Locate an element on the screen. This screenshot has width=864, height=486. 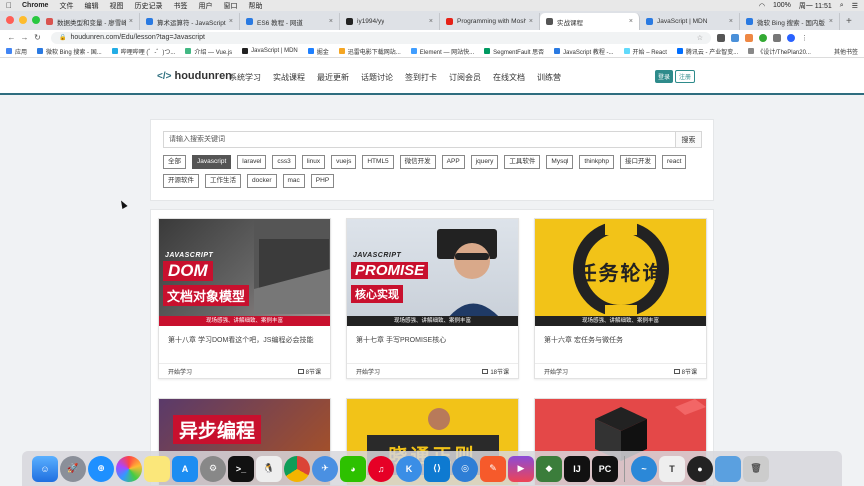
tag-filter: APP is located at coordinates (453, 162).